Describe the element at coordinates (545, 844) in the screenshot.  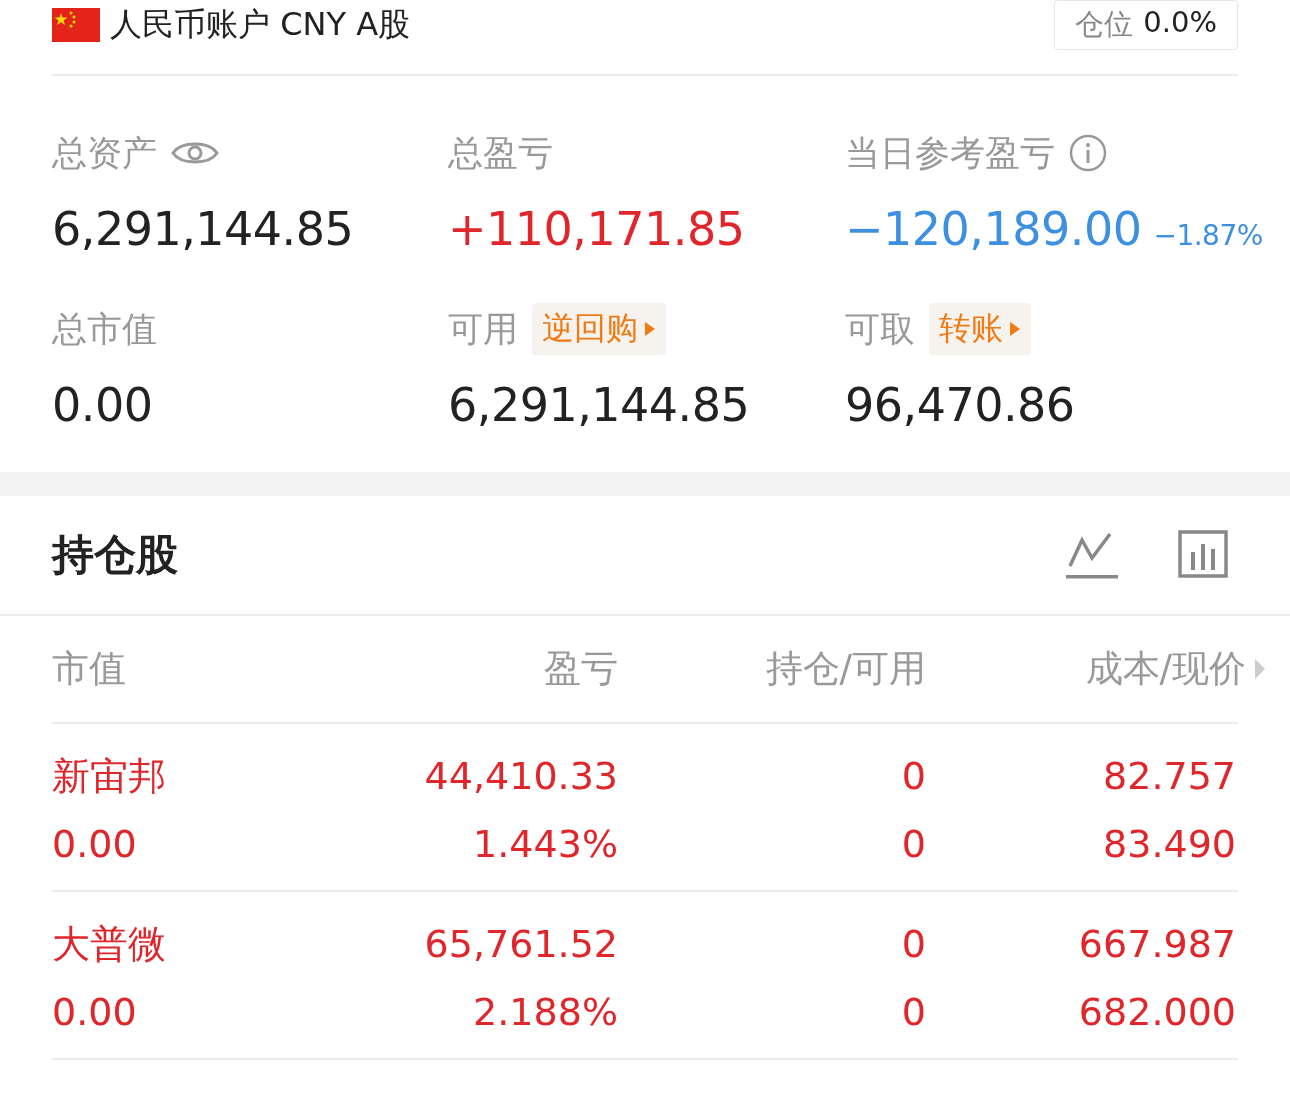
I see `profit-percent: 1.443%` at that location.